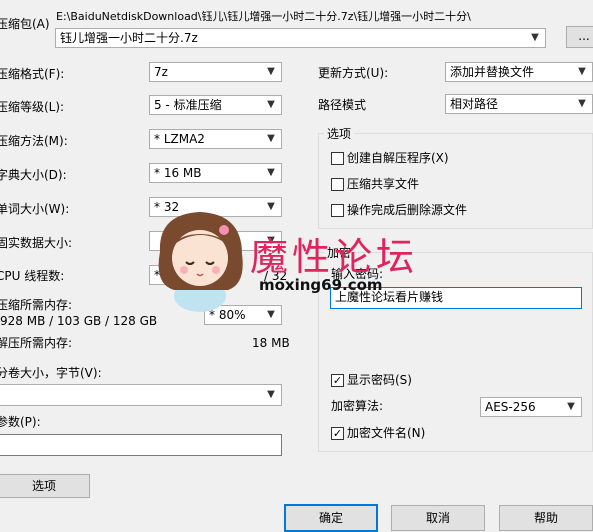  What do you see at coordinates (141, 395) in the screenshot?
I see `volume-size-combo: ▼` at bounding box center [141, 395].